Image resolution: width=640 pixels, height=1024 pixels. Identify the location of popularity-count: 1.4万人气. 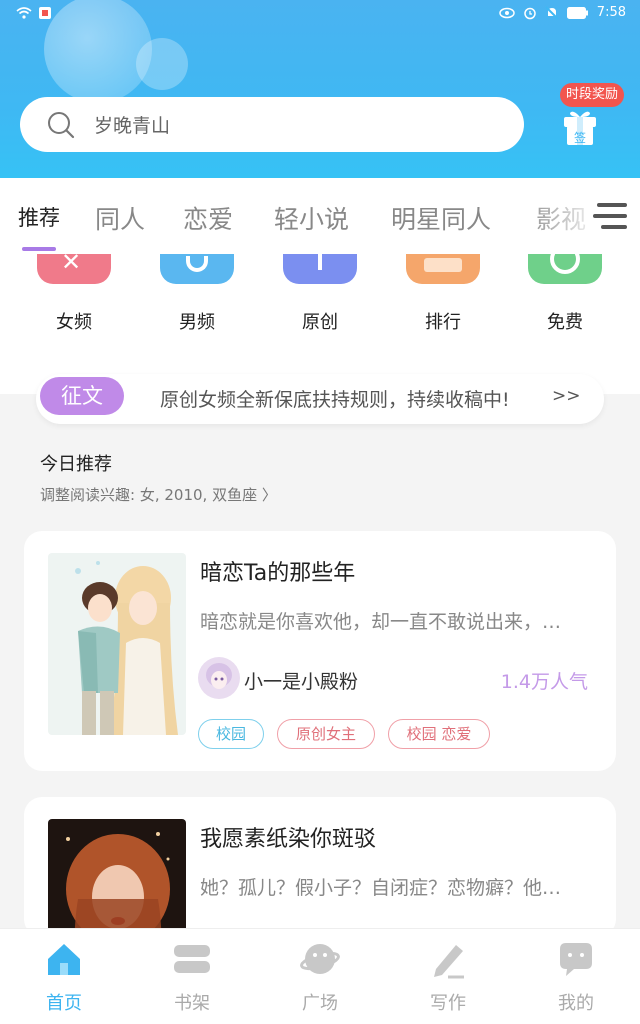
(544, 682).